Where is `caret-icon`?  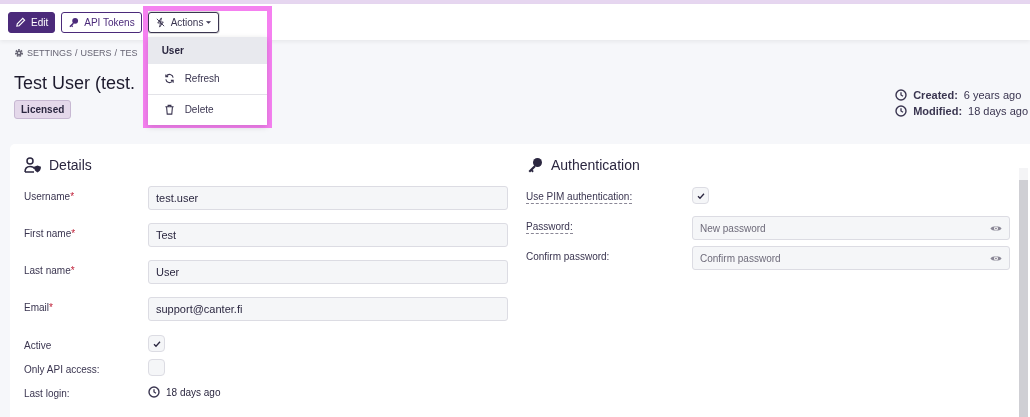
caret-icon is located at coordinates (209, 22).